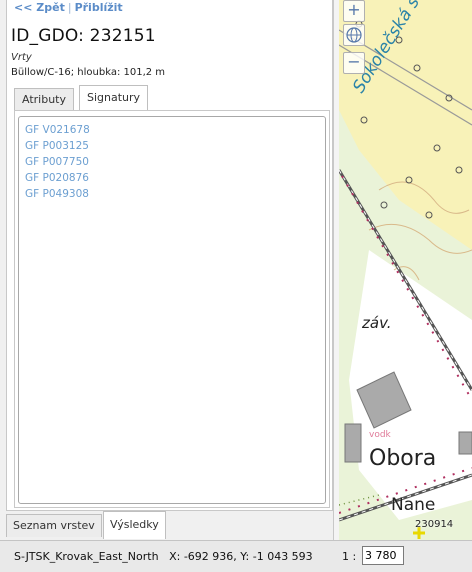 The width and height of the screenshot is (472, 572). What do you see at coordinates (169, 525) in the screenshot?
I see `bottom-tabs: Seznam vrstev Výsledky` at bounding box center [169, 525].